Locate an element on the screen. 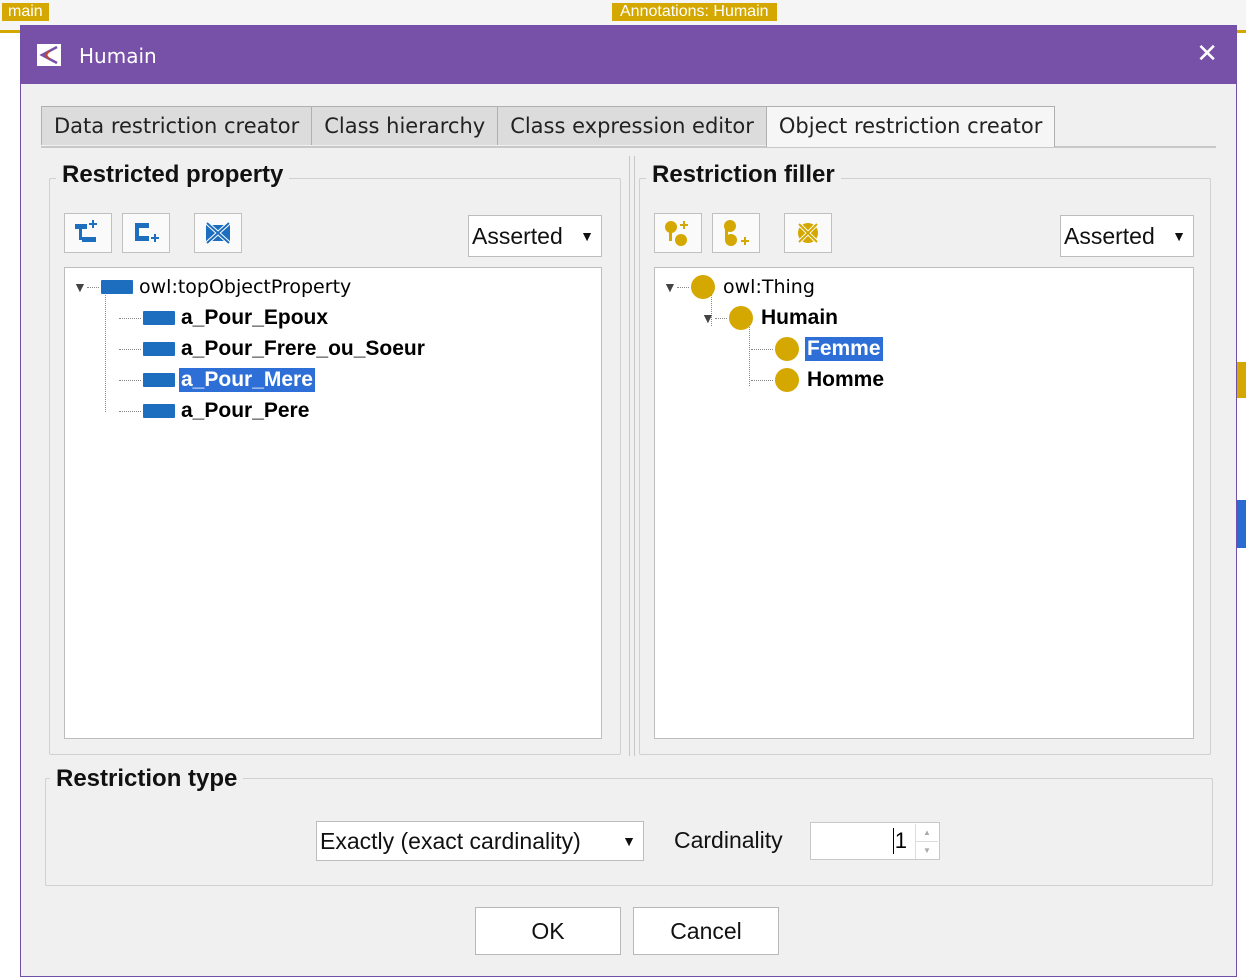  tree-label: Humain is located at coordinates (800, 317).